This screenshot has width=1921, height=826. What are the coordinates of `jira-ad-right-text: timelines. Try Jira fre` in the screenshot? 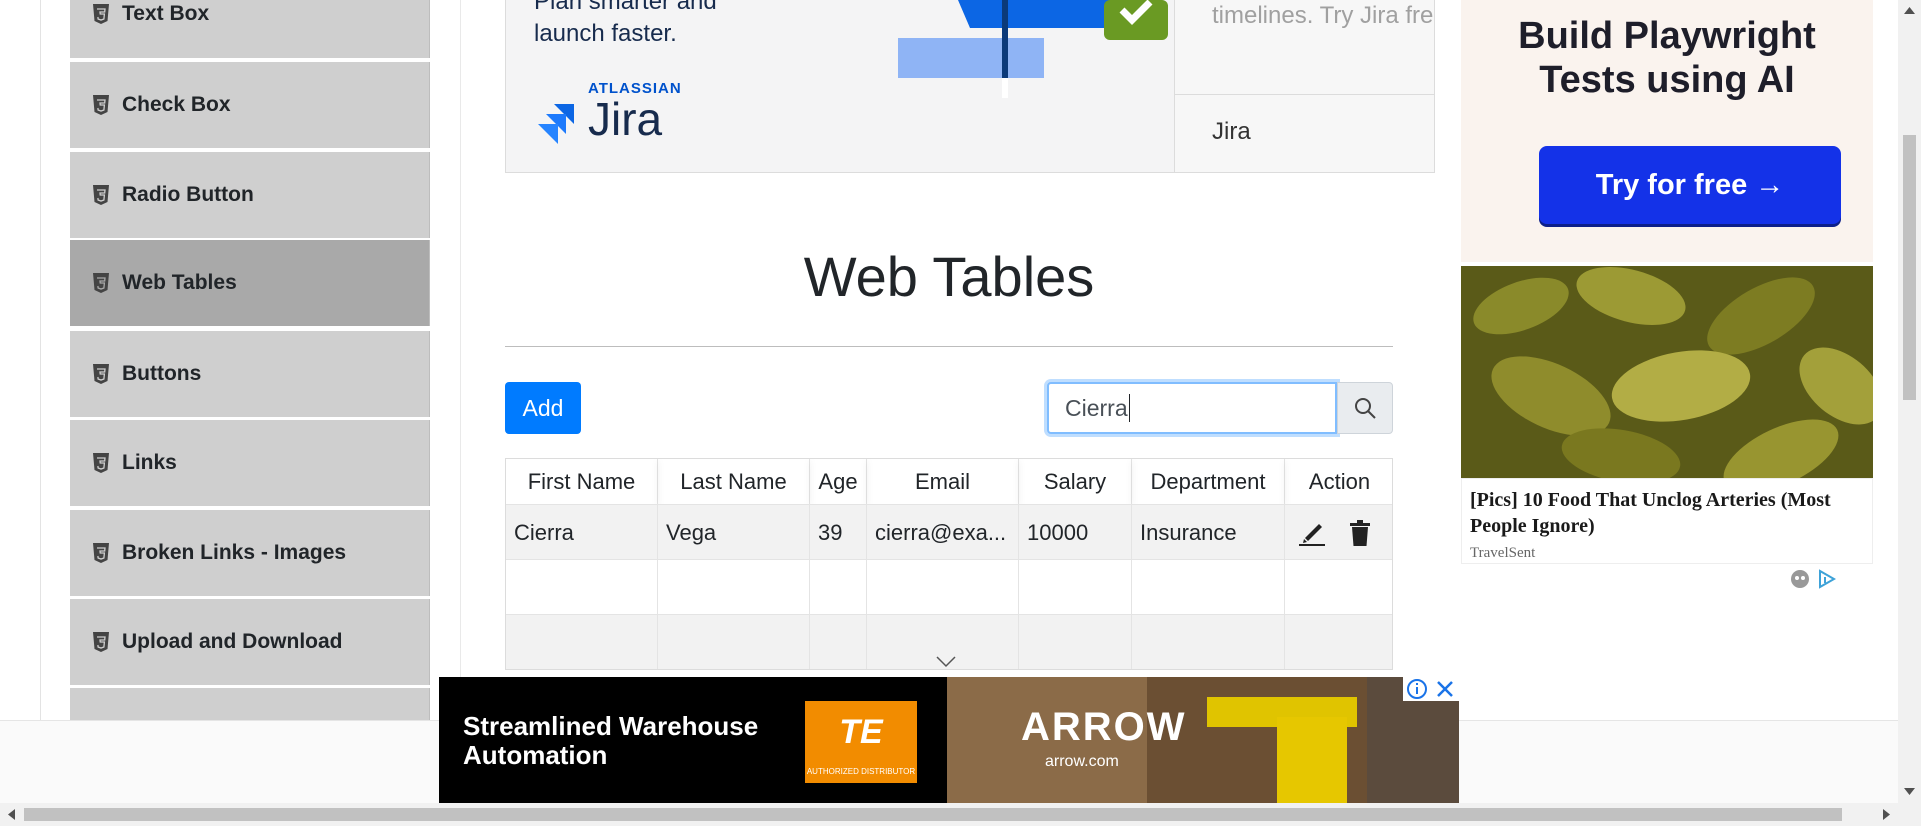 It's located at (1323, 15).